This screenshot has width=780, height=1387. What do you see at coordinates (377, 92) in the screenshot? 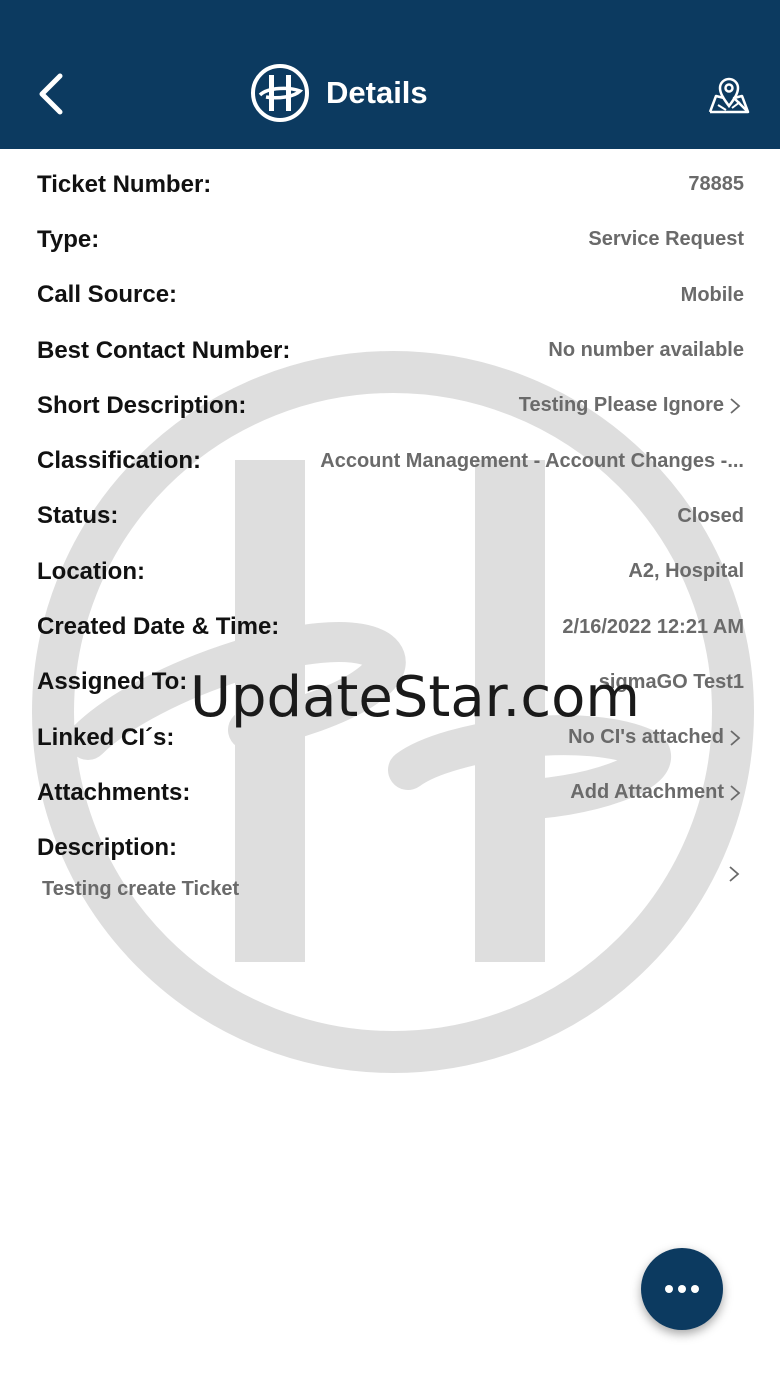
I see `page-title: Details` at bounding box center [377, 92].